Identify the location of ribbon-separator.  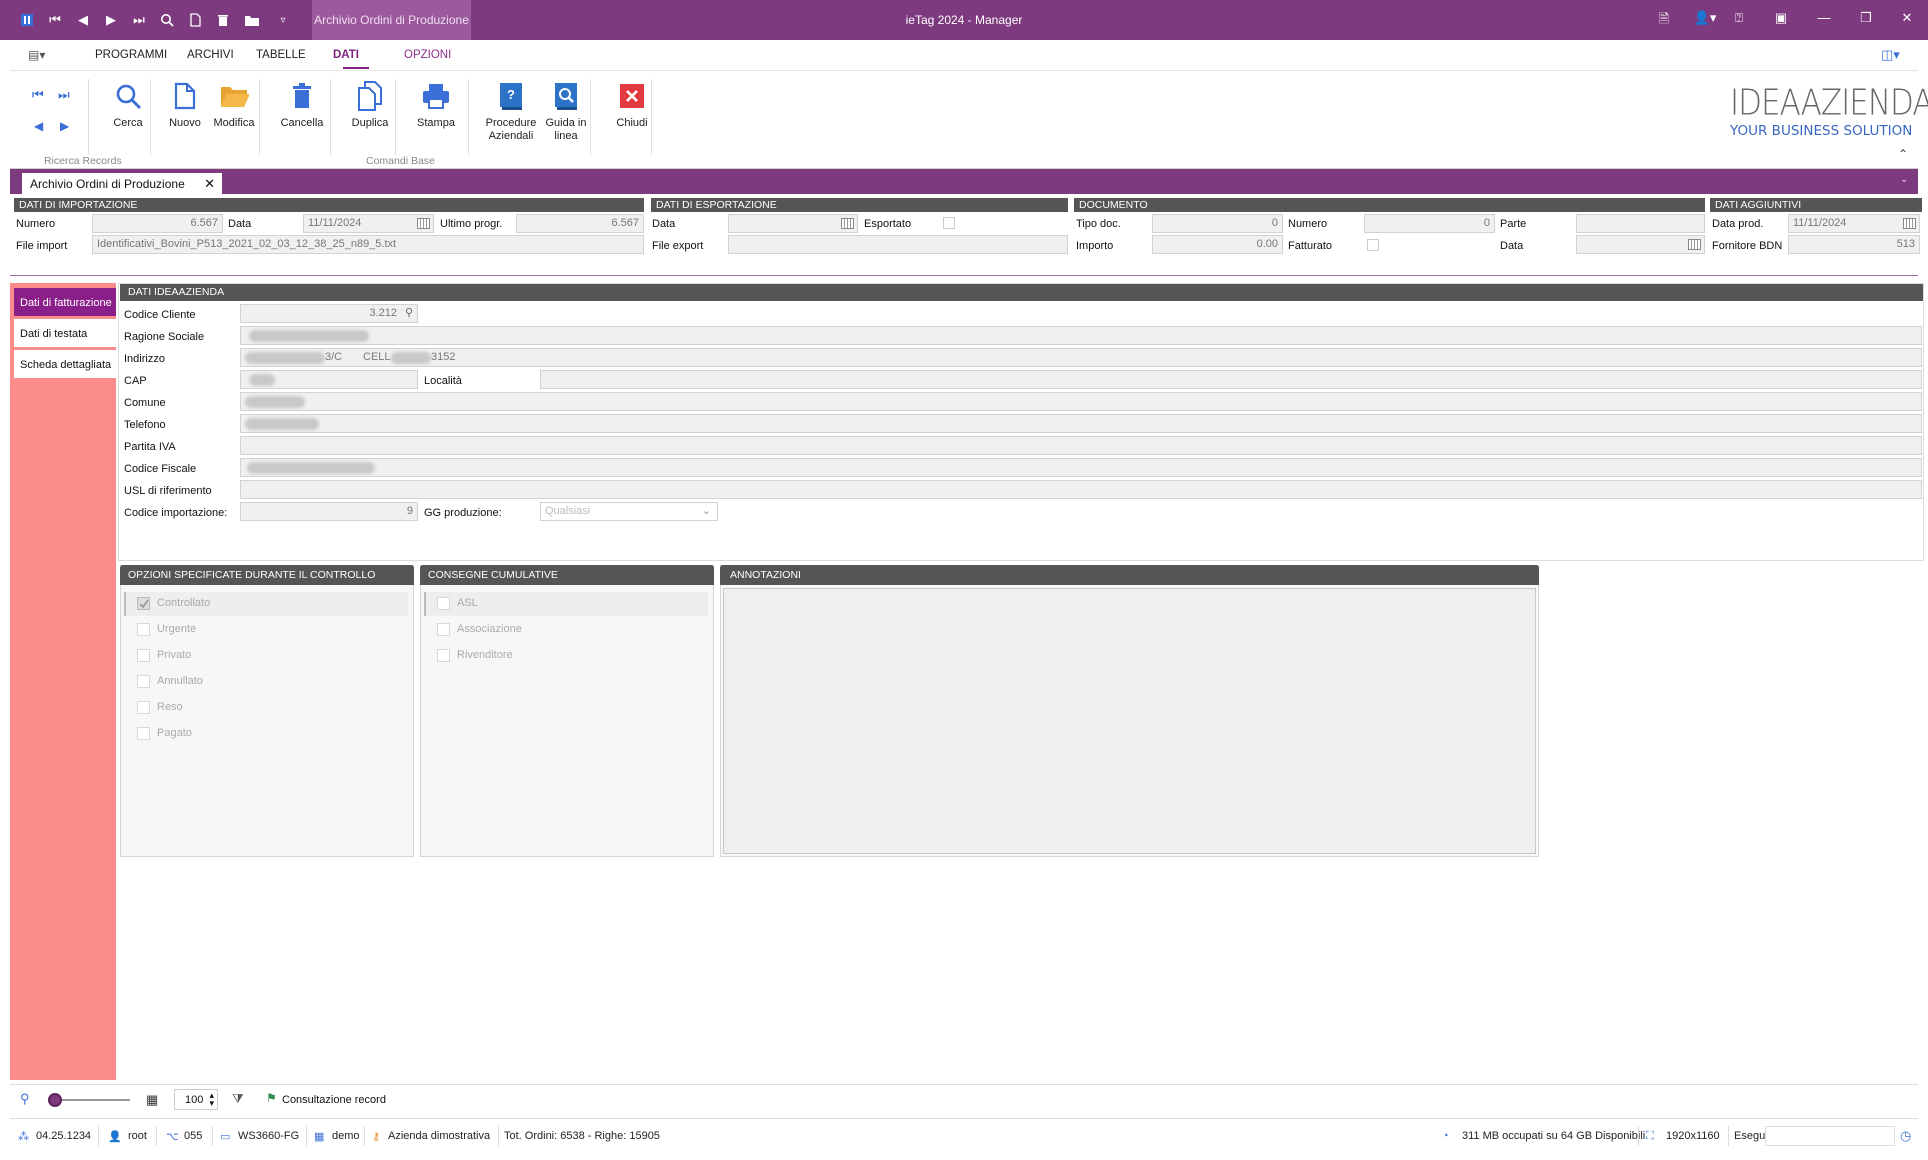
(259, 117).